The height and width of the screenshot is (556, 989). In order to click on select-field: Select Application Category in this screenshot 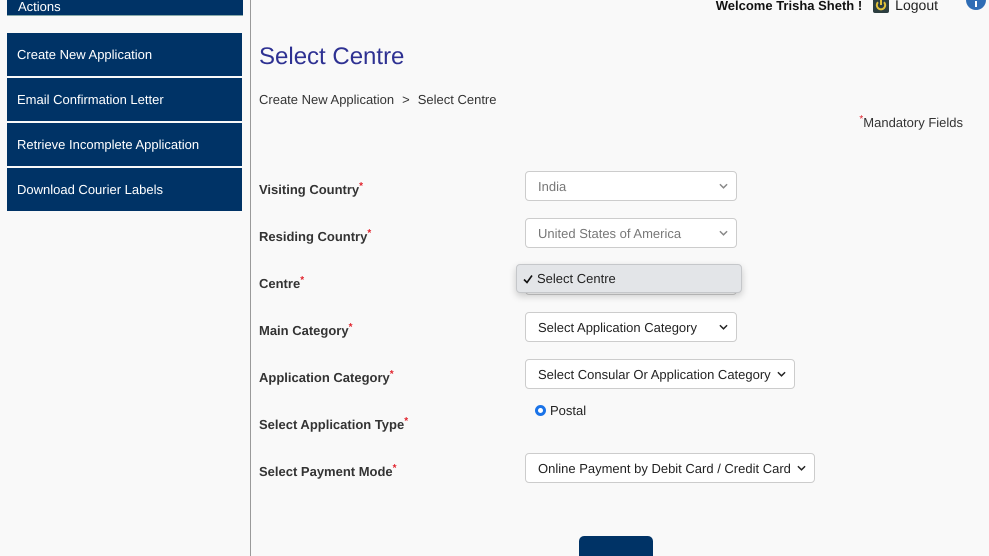, I will do `click(631, 327)`.